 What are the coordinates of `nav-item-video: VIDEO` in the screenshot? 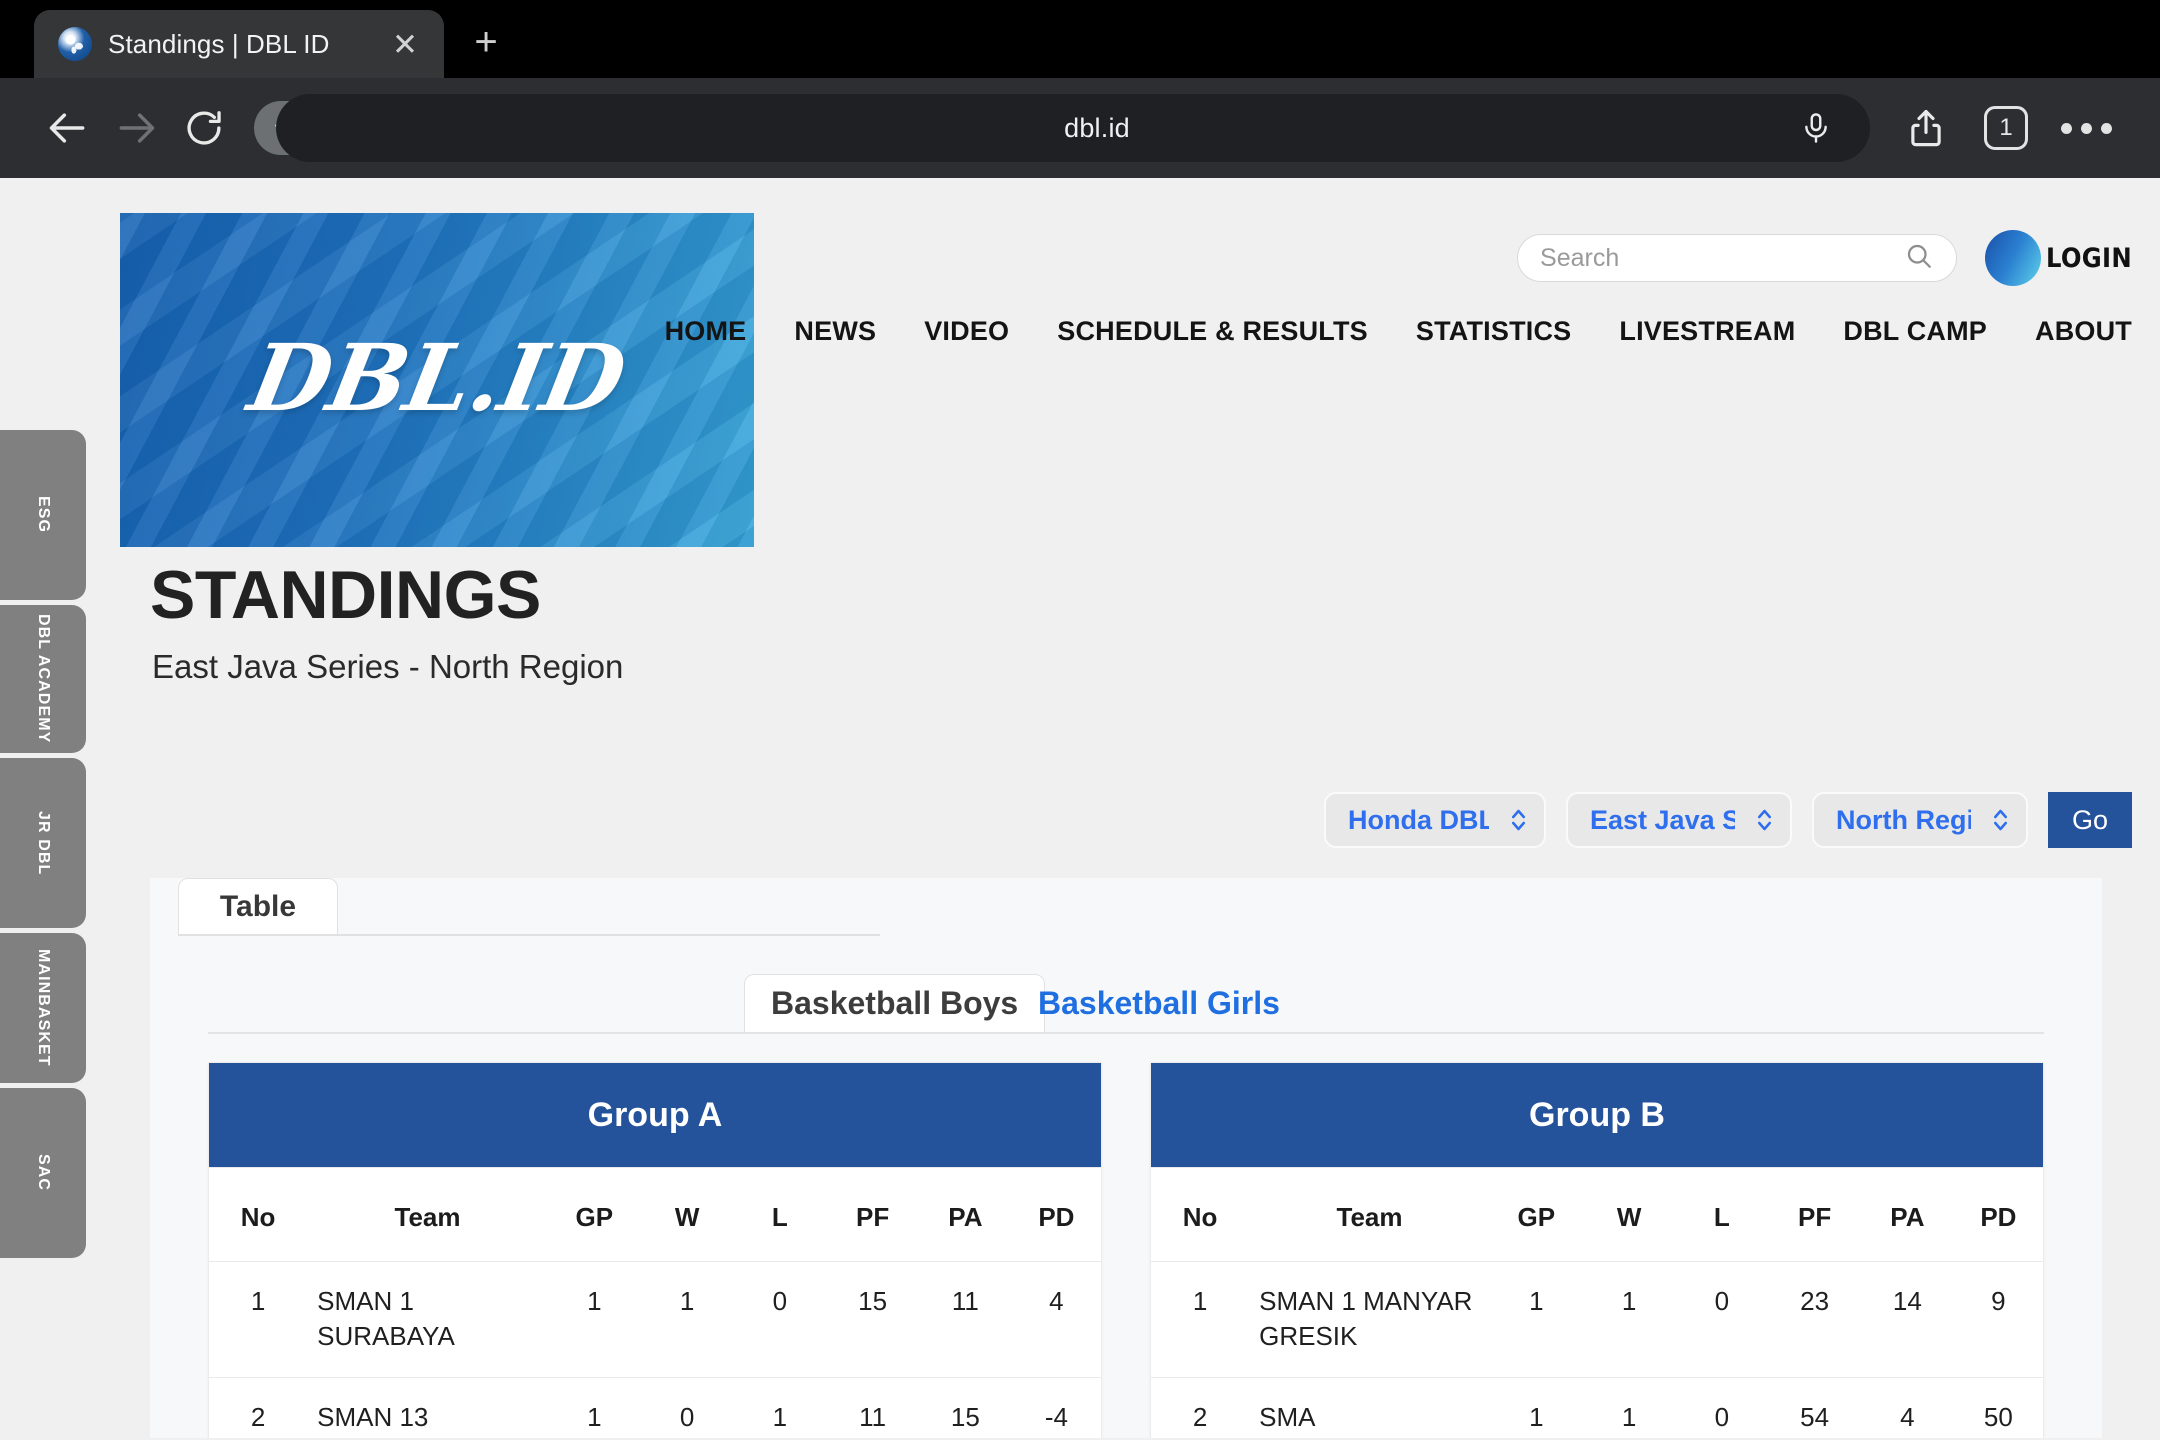 It's located at (966, 331).